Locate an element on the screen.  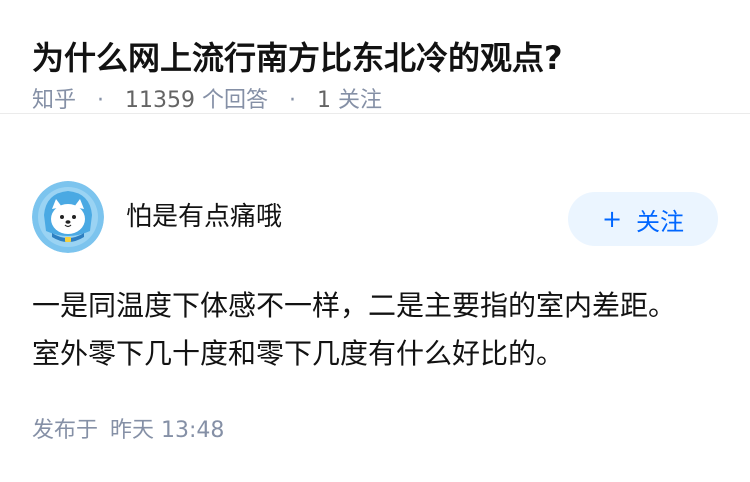
plus-icon: + is located at coordinates (612, 219).